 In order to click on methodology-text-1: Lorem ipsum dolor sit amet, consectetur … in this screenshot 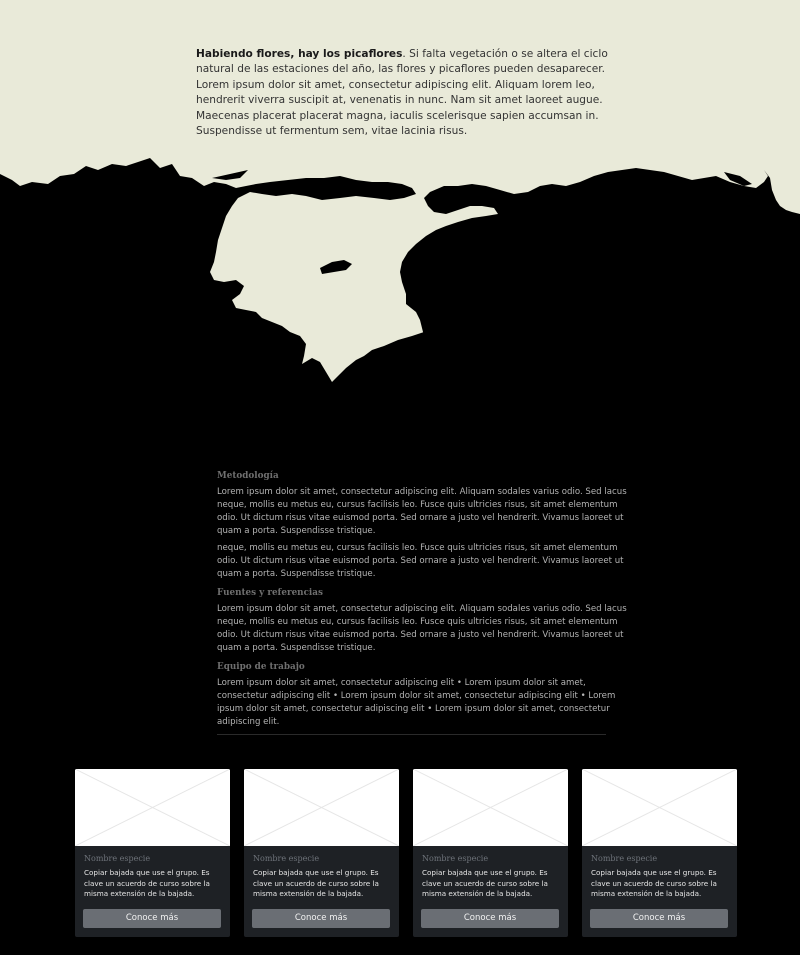, I will do `click(422, 511)`.